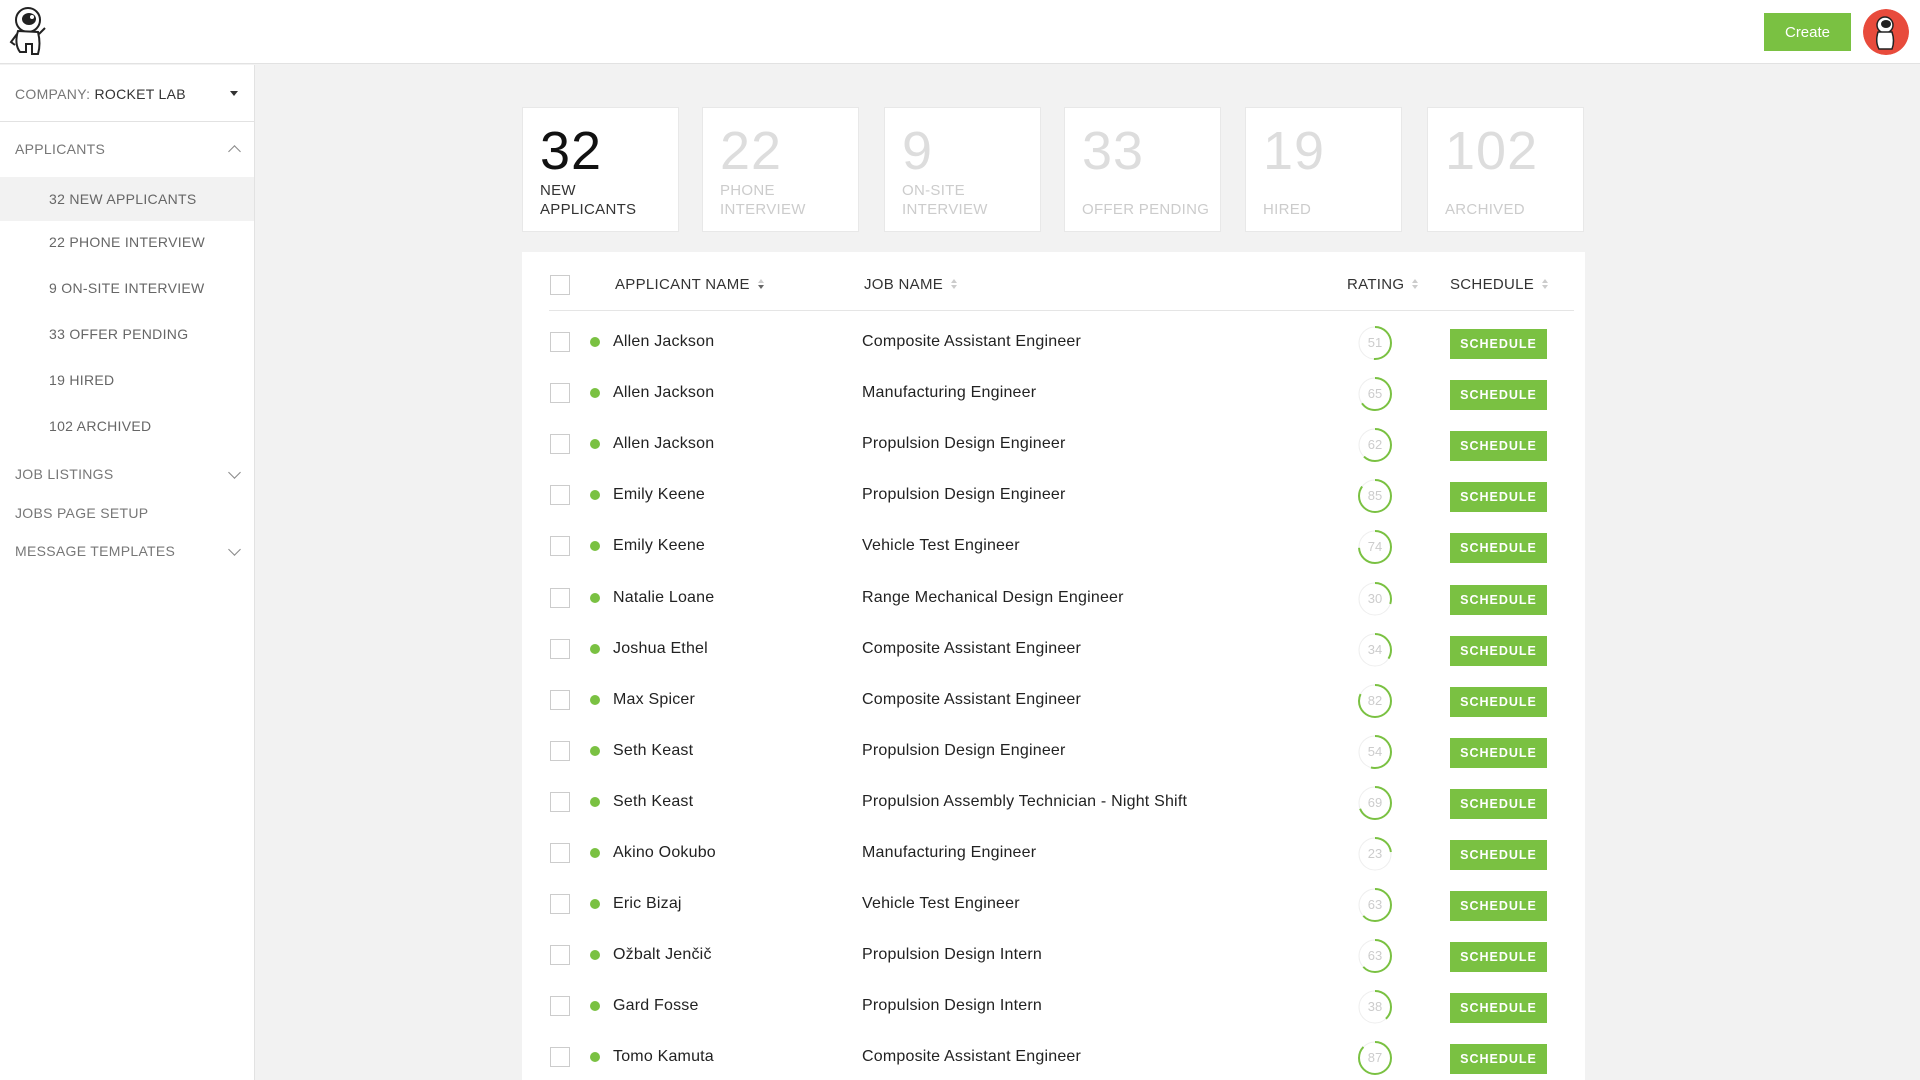 The image size is (1920, 1080). What do you see at coordinates (127, 242) in the screenshot?
I see `sidebar-item-phone-interview: 22 PHONE INTERVIEW` at bounding box center [127, 242].